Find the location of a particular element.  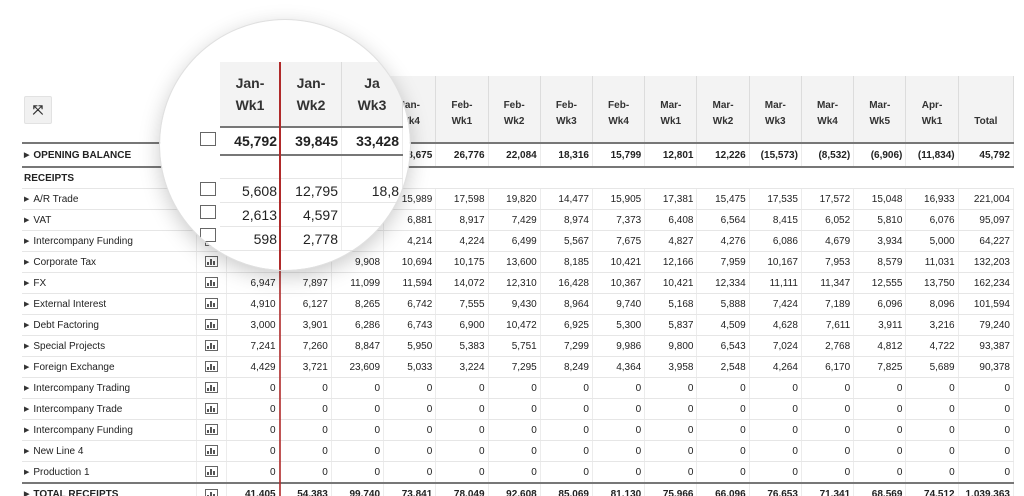

value-cell: 3,224 is located at coordinates (462, 367).